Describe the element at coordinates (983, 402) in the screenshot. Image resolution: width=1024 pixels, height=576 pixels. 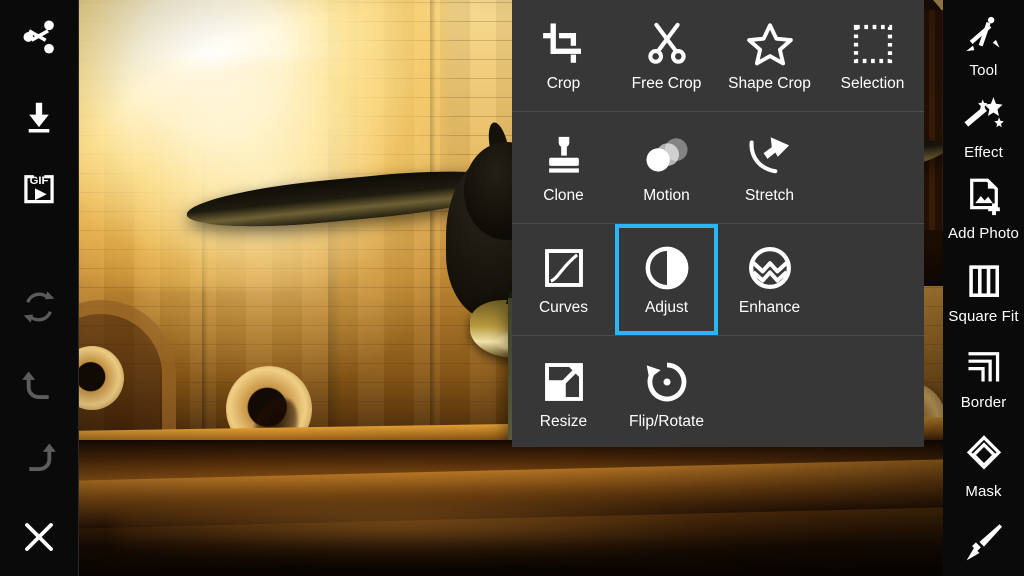
I see `sidebar-item-label: Border` at that location.